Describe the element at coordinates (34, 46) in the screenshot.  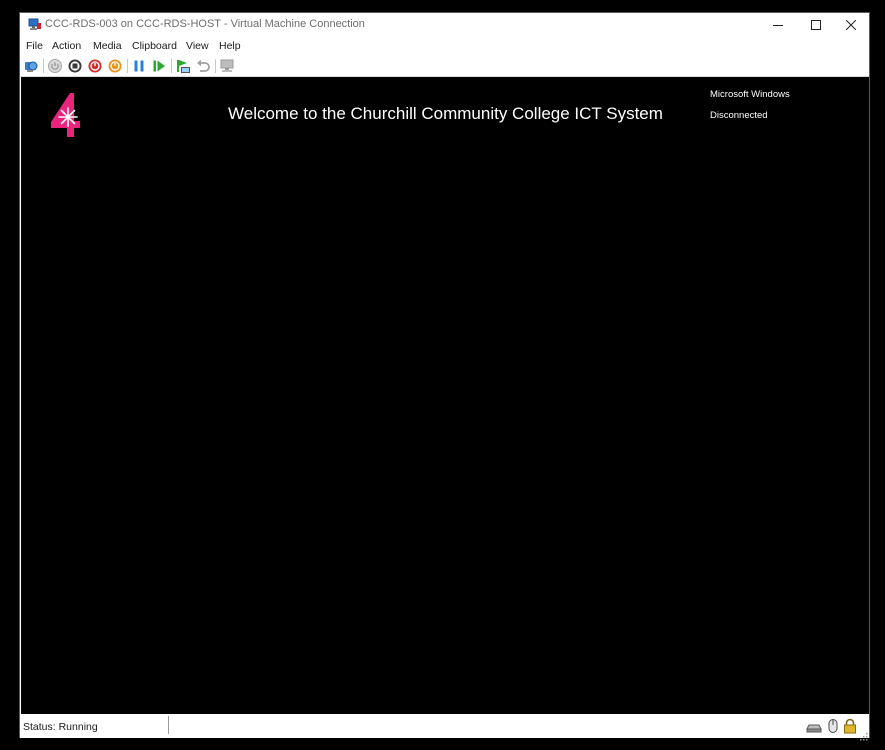
I see `menu-file: File` at that location.